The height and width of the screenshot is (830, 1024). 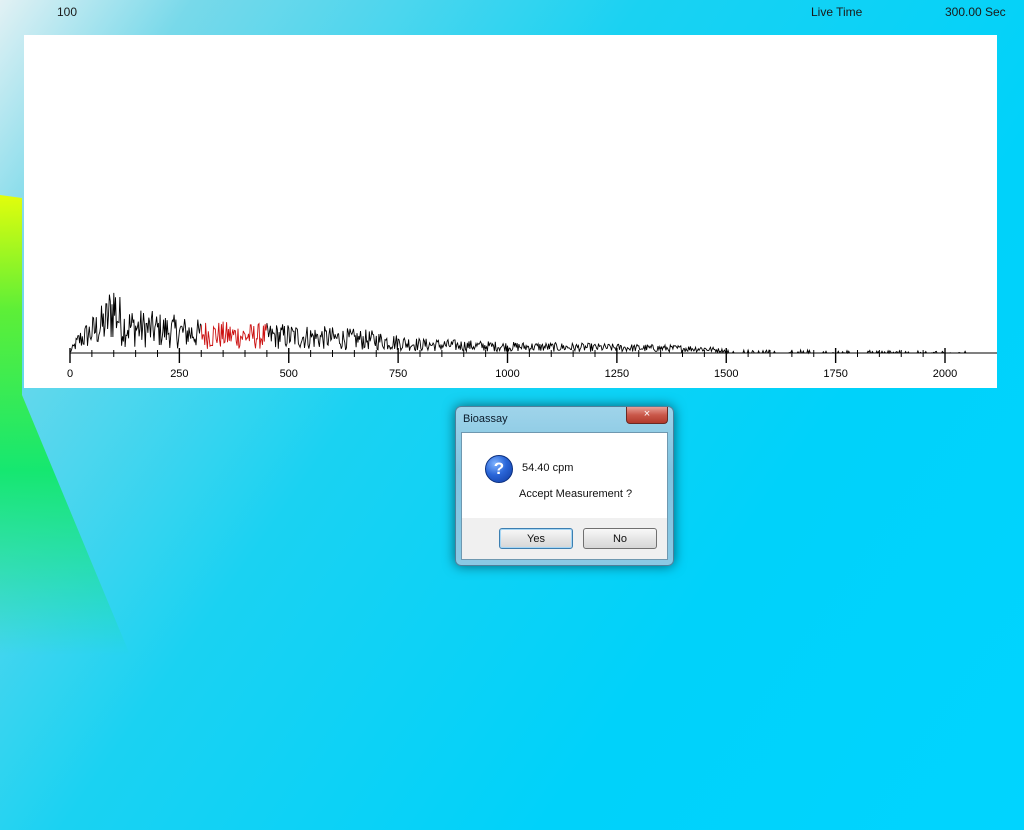 What do you see at coordinates (536, 538) in the screenshot?
I see `yes-button: Yes` at bounding box center [536, 538].